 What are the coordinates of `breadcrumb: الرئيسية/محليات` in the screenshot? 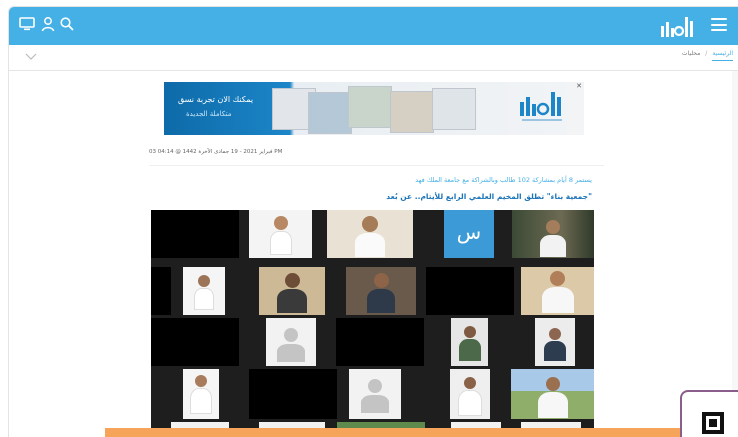 It's located at (707, 55).